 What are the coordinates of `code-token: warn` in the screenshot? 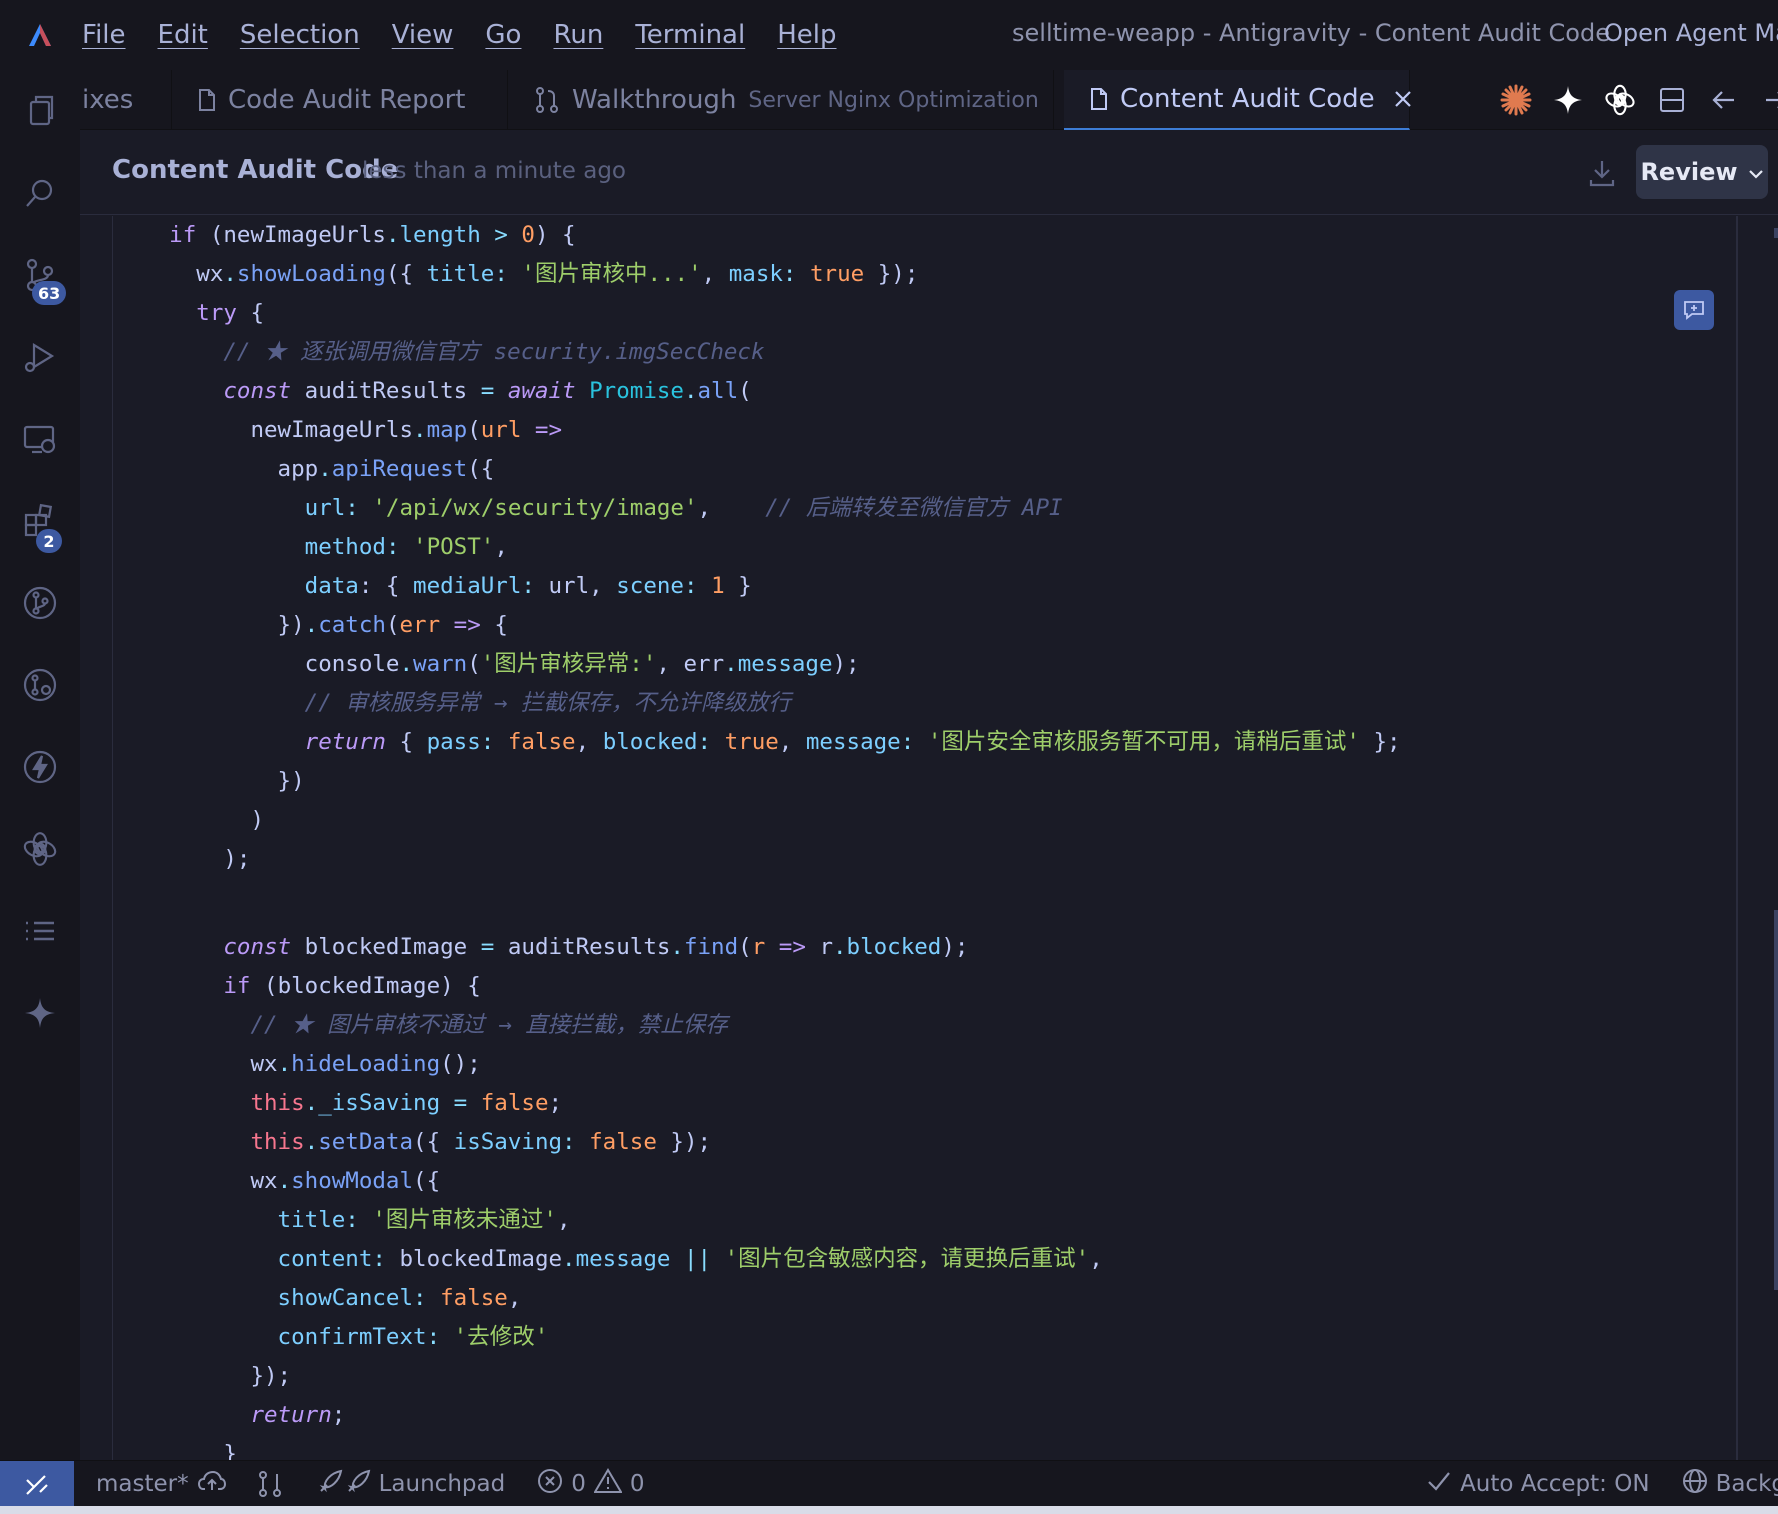 It's located at (440, 664).